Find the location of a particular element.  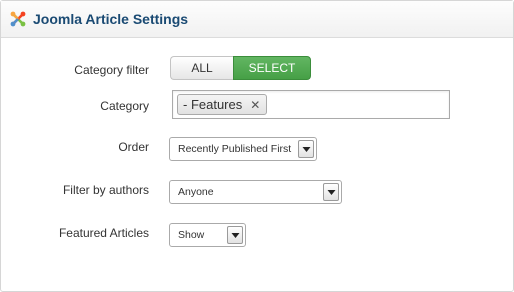

order-select: Recently Published First is located at coordinates (243, 149).